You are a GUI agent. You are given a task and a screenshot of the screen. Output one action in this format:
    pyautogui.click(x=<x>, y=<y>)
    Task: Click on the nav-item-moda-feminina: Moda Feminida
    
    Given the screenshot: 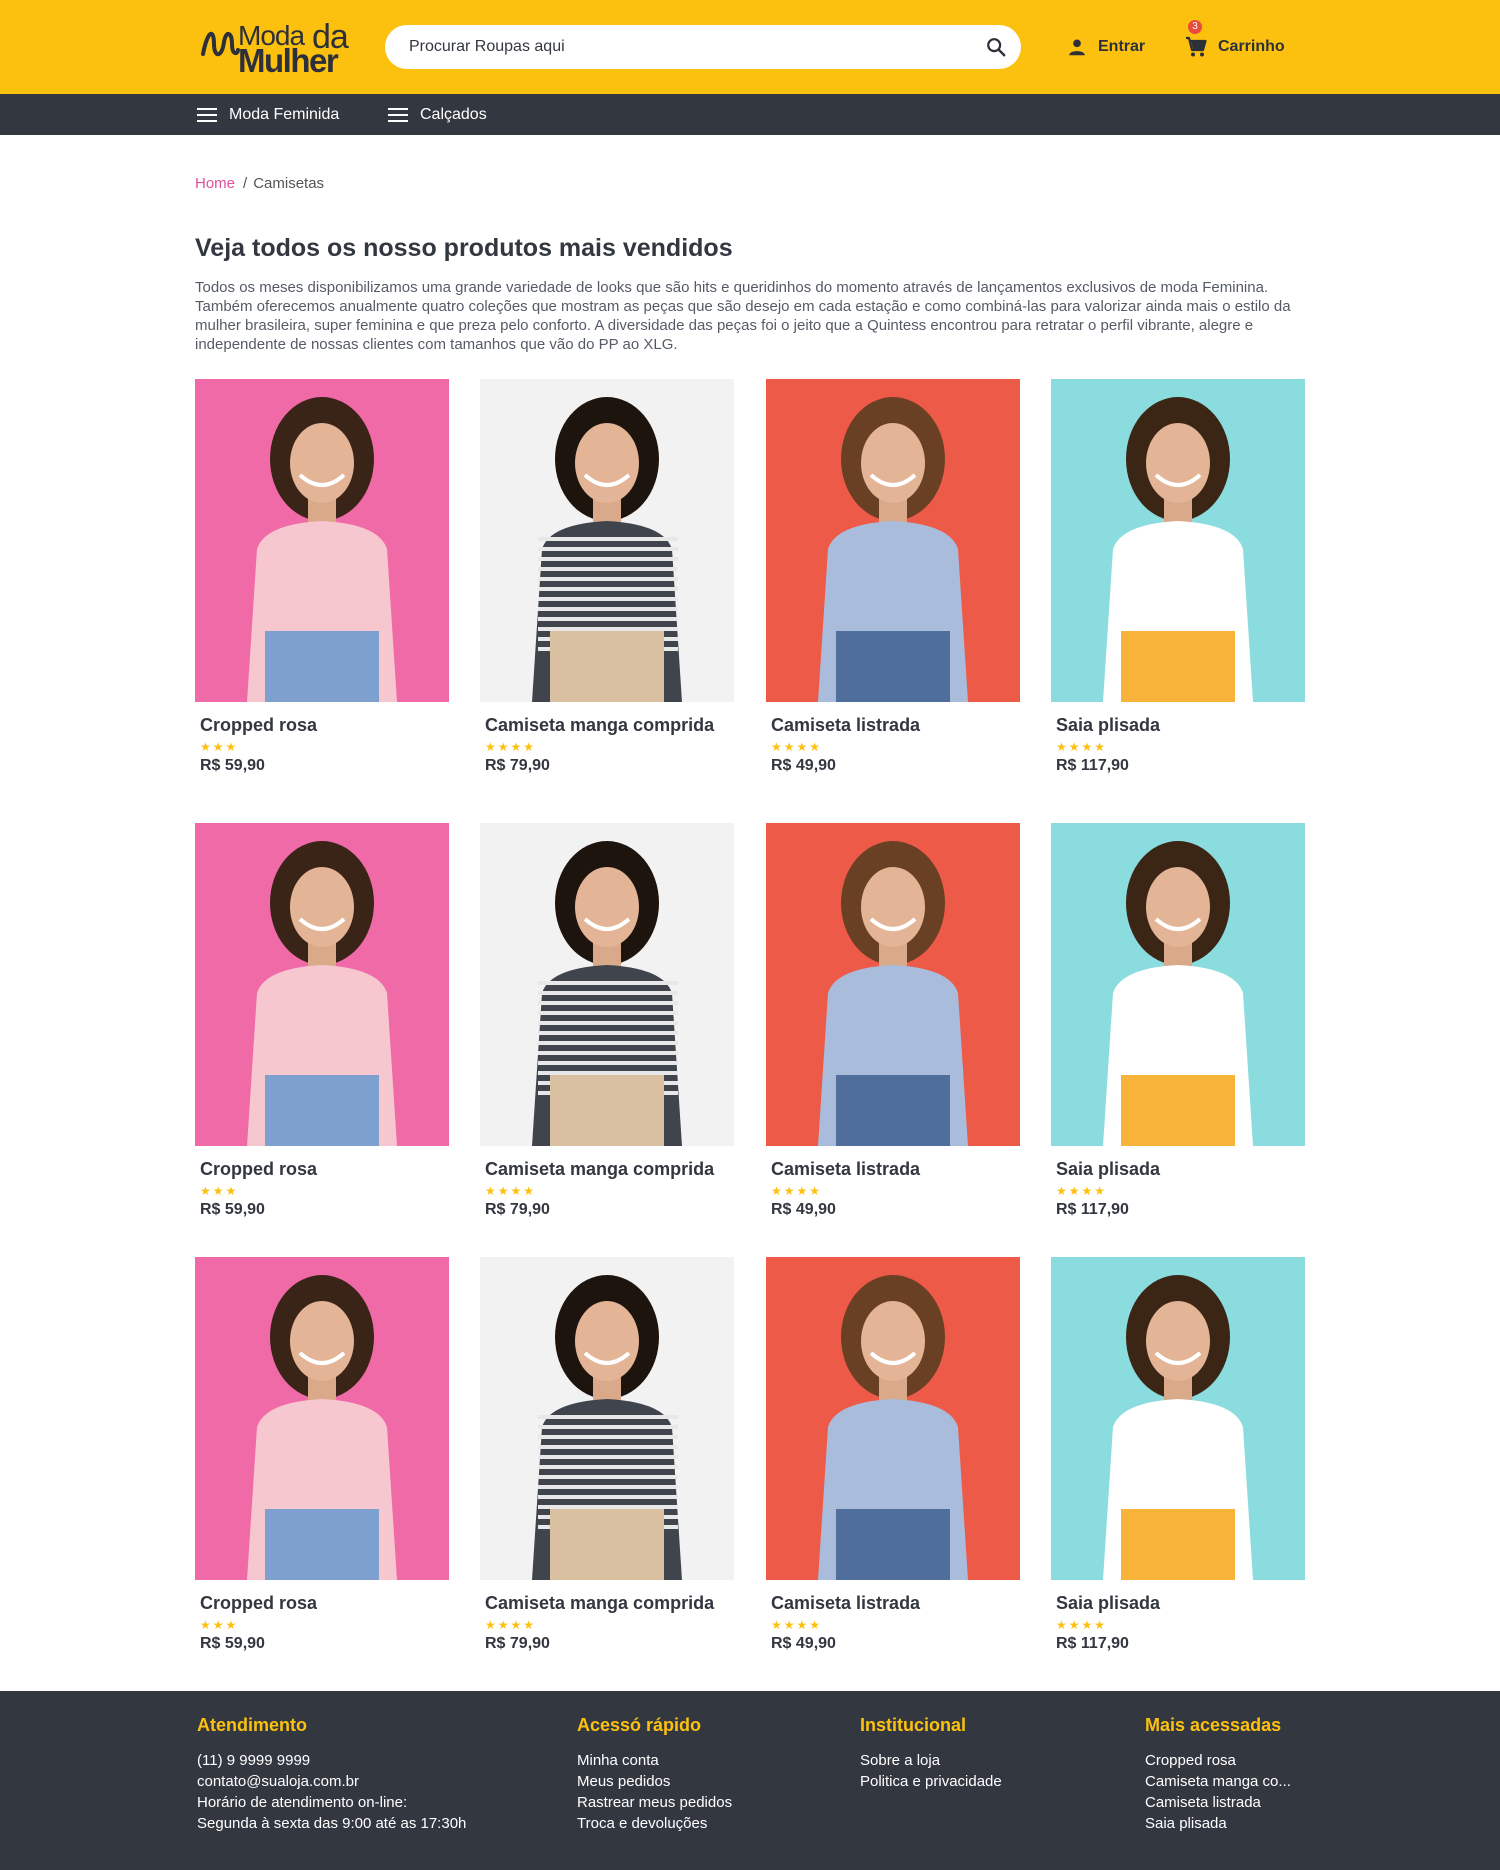 What is the action you would take?
    pyautogui.click(x=268, y=114)
    